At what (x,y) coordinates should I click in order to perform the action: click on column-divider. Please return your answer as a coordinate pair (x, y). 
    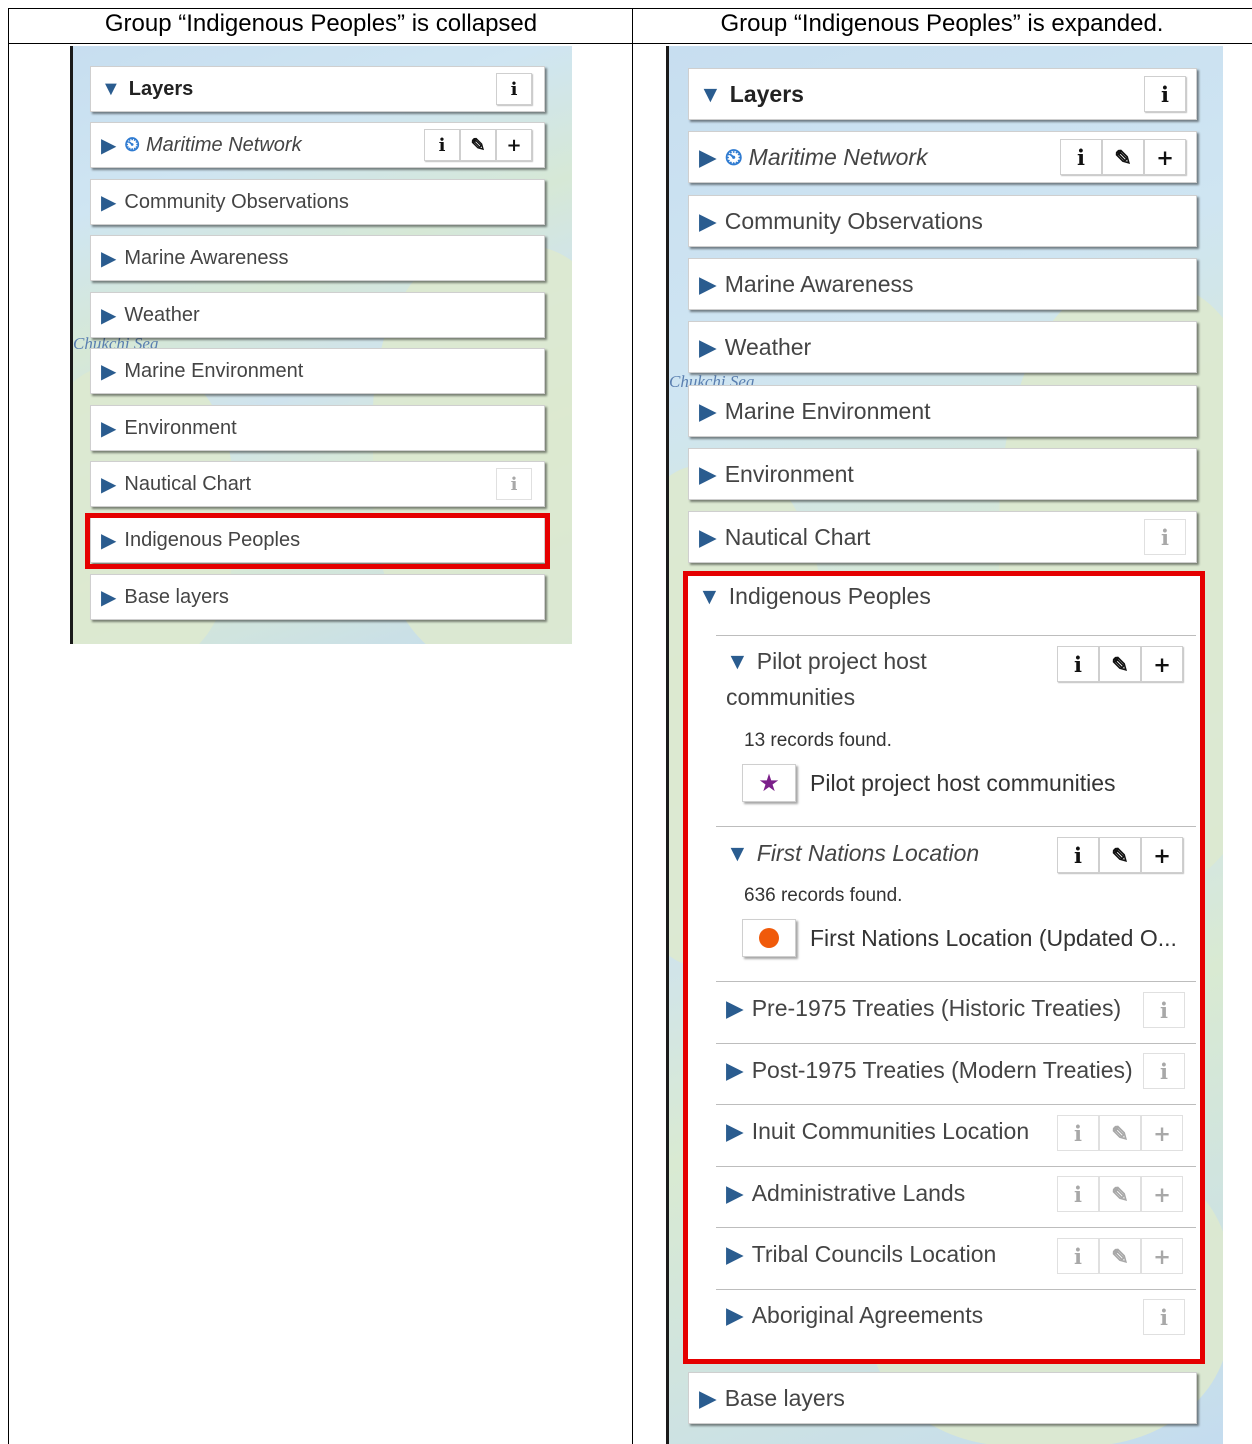
    Looking at the image, I should click on (632, 726).